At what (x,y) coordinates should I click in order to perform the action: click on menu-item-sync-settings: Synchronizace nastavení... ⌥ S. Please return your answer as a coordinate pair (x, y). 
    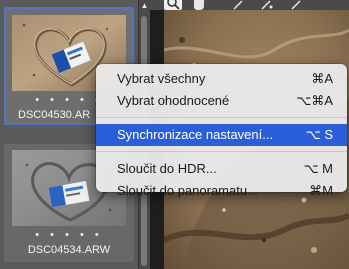
    Looking at the image, I should click on (221, 135).